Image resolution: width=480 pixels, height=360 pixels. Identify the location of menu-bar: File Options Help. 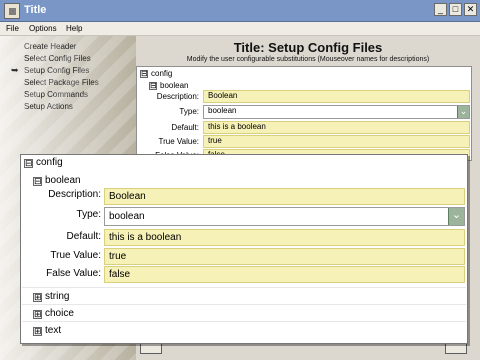
(240, 29).